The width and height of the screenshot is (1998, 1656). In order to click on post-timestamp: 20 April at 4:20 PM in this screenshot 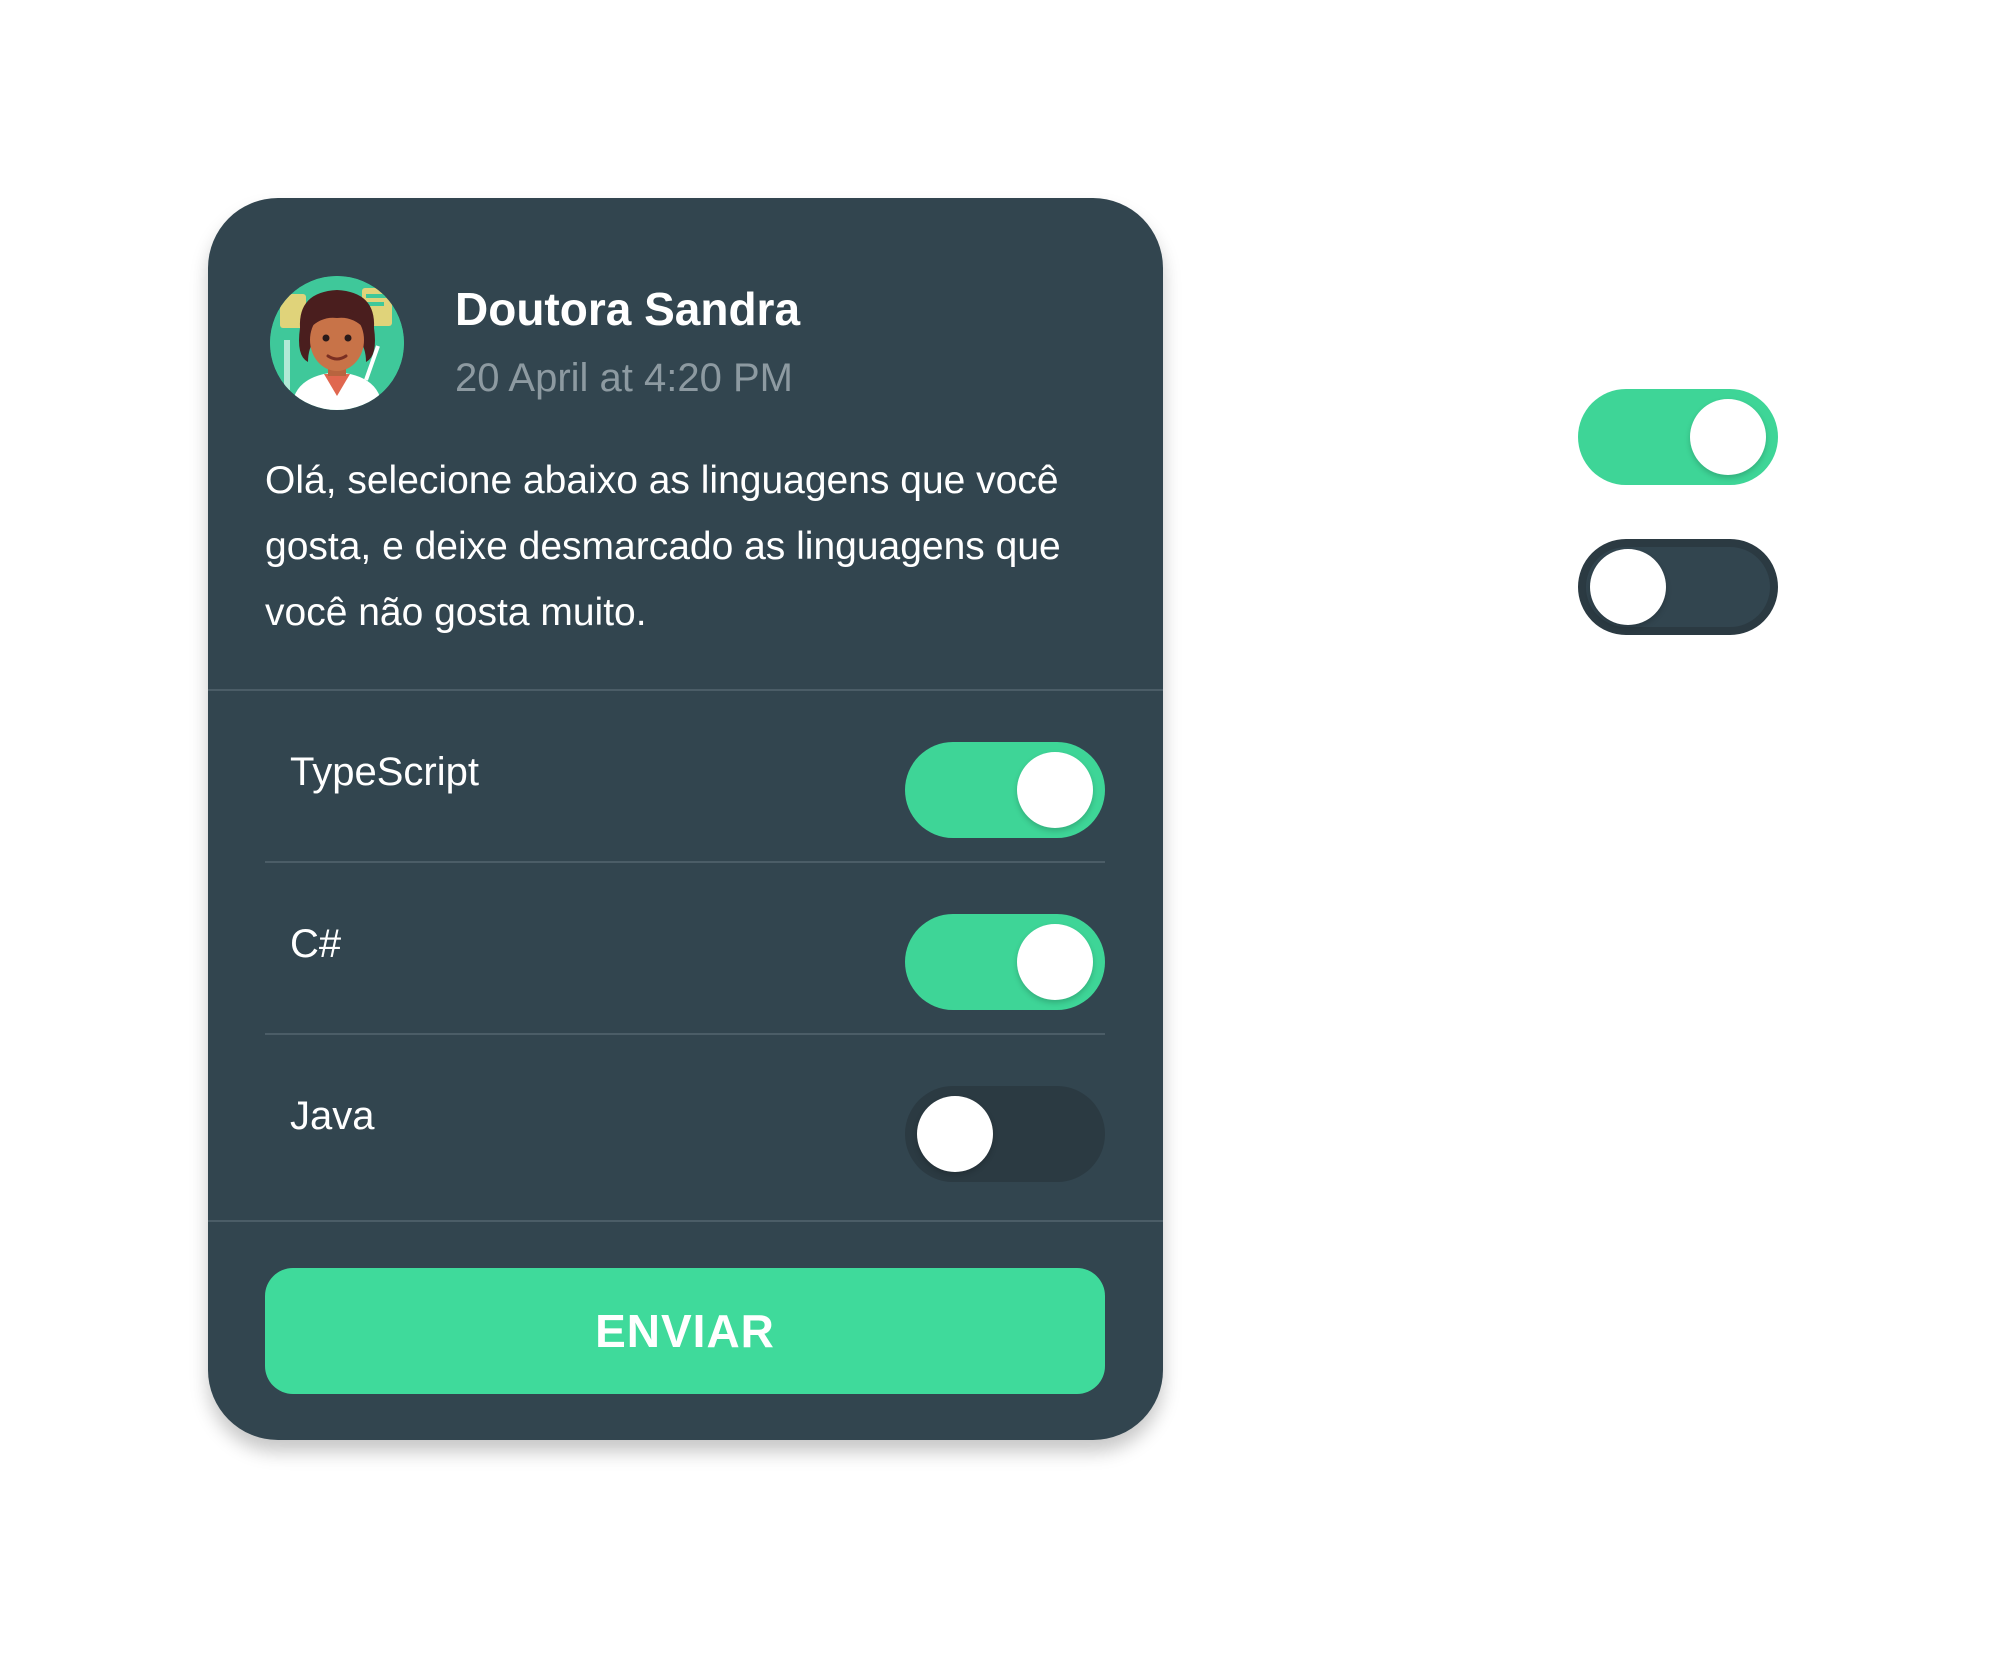, I will do `click(624, 378)`.